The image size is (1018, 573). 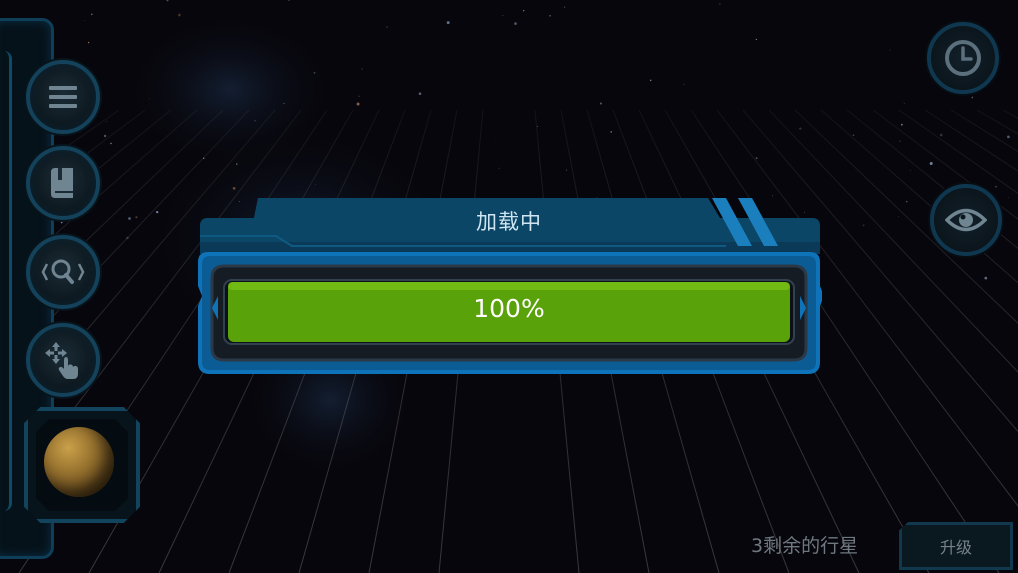 What do you see at coordinates (509, 308) in the screenshot?
I see `progress-label: 100%` at bounding box center [509, 308].